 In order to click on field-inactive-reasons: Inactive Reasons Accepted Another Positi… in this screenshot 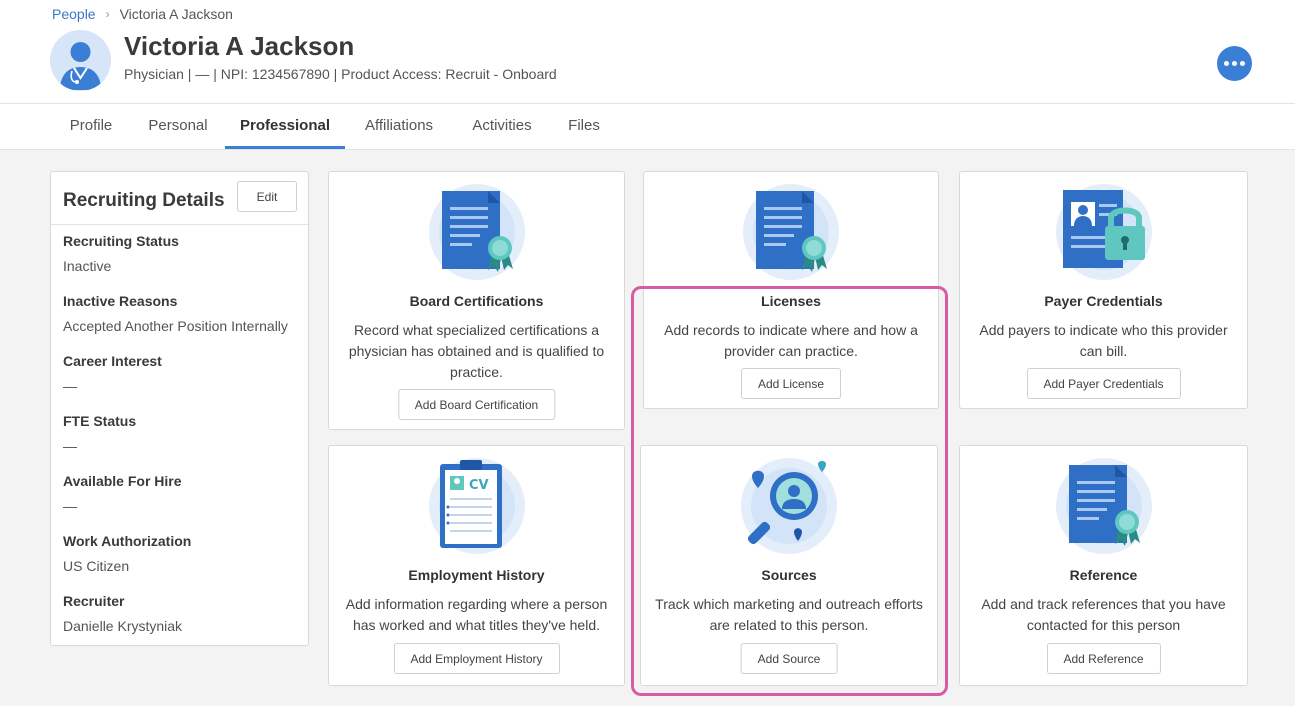, I will do `click(175, 313)`.